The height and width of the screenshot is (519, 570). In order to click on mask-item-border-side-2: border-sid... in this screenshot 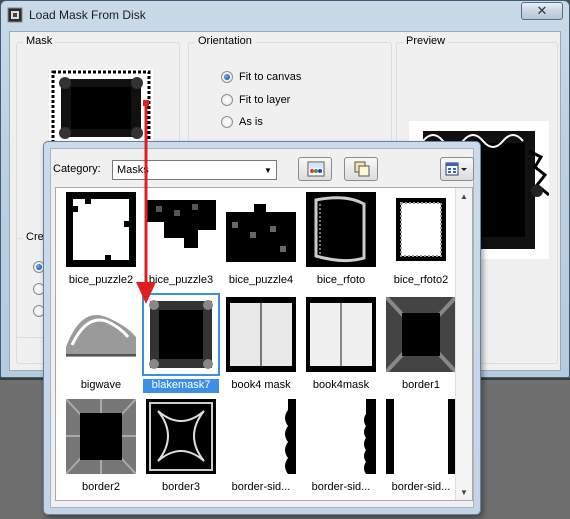, I will do `click(341, 446)`.